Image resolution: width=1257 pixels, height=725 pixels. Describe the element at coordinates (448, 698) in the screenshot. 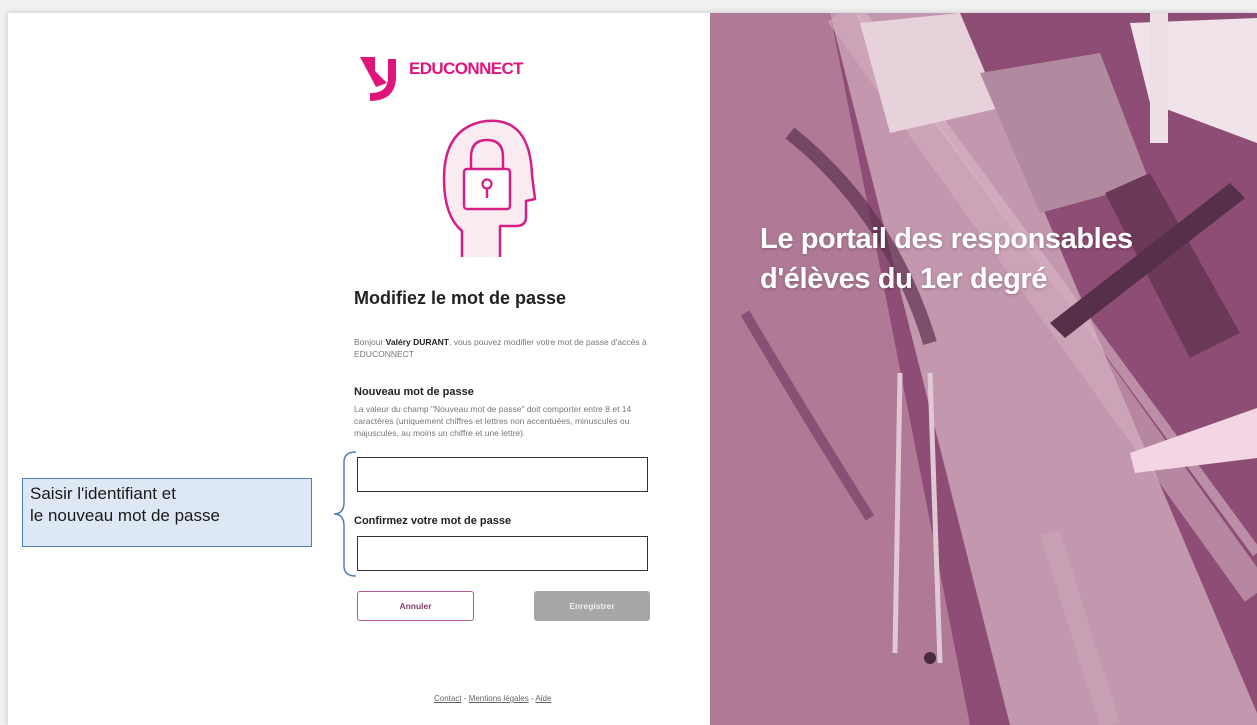

I see `contact-link: Contact` at that location.